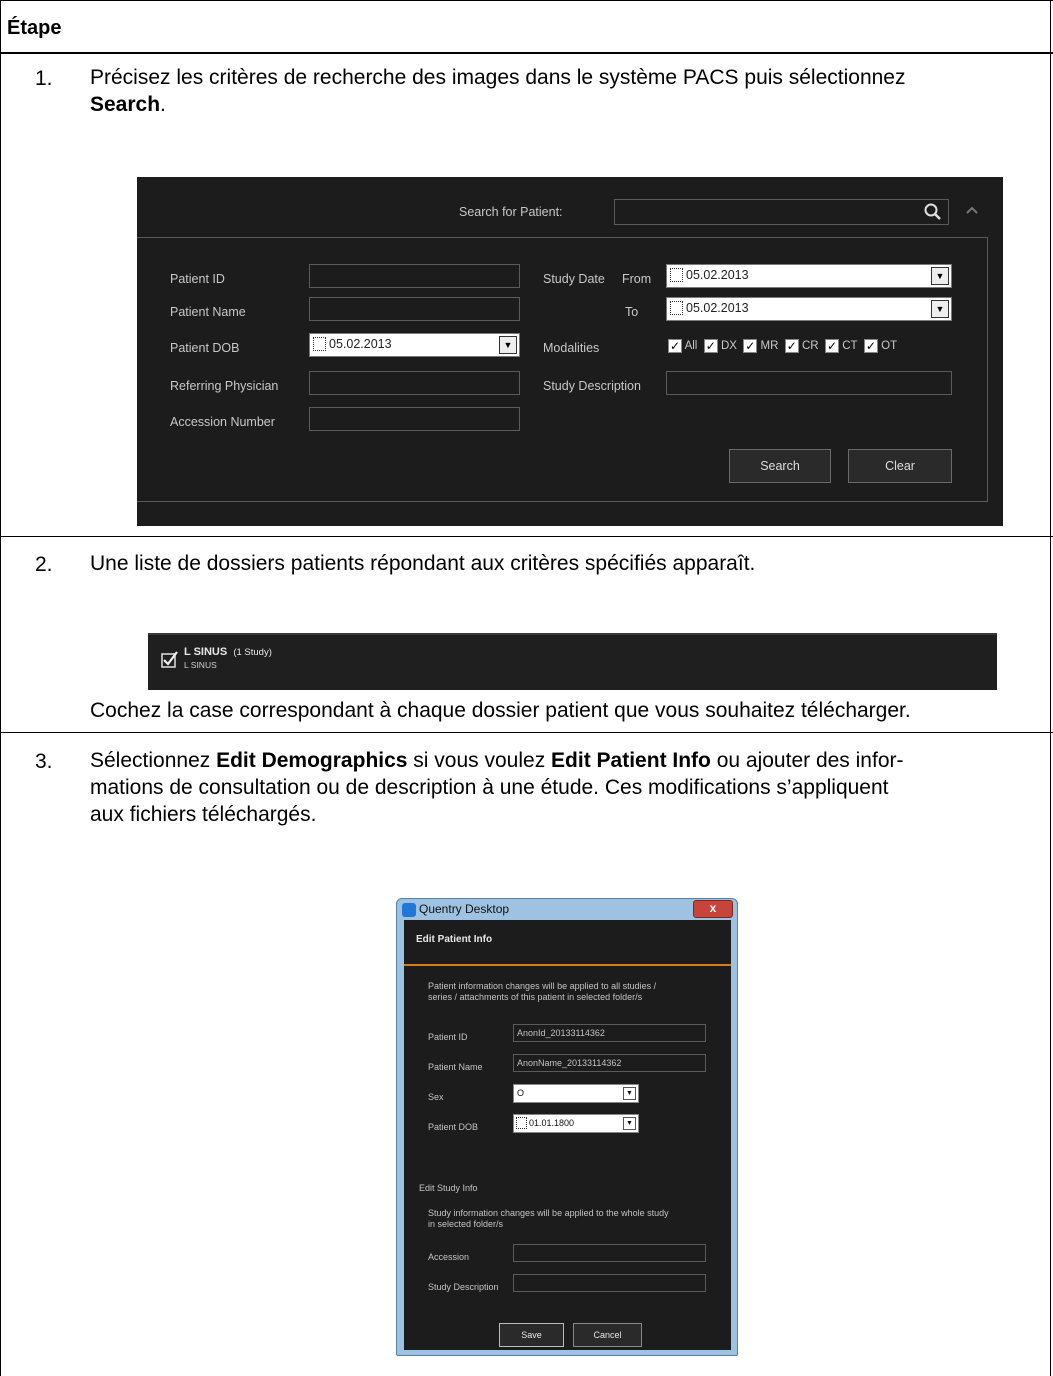  Describe the element at coordinates (414, 276) in the screenshot. I see `patient-id-input` at that location.